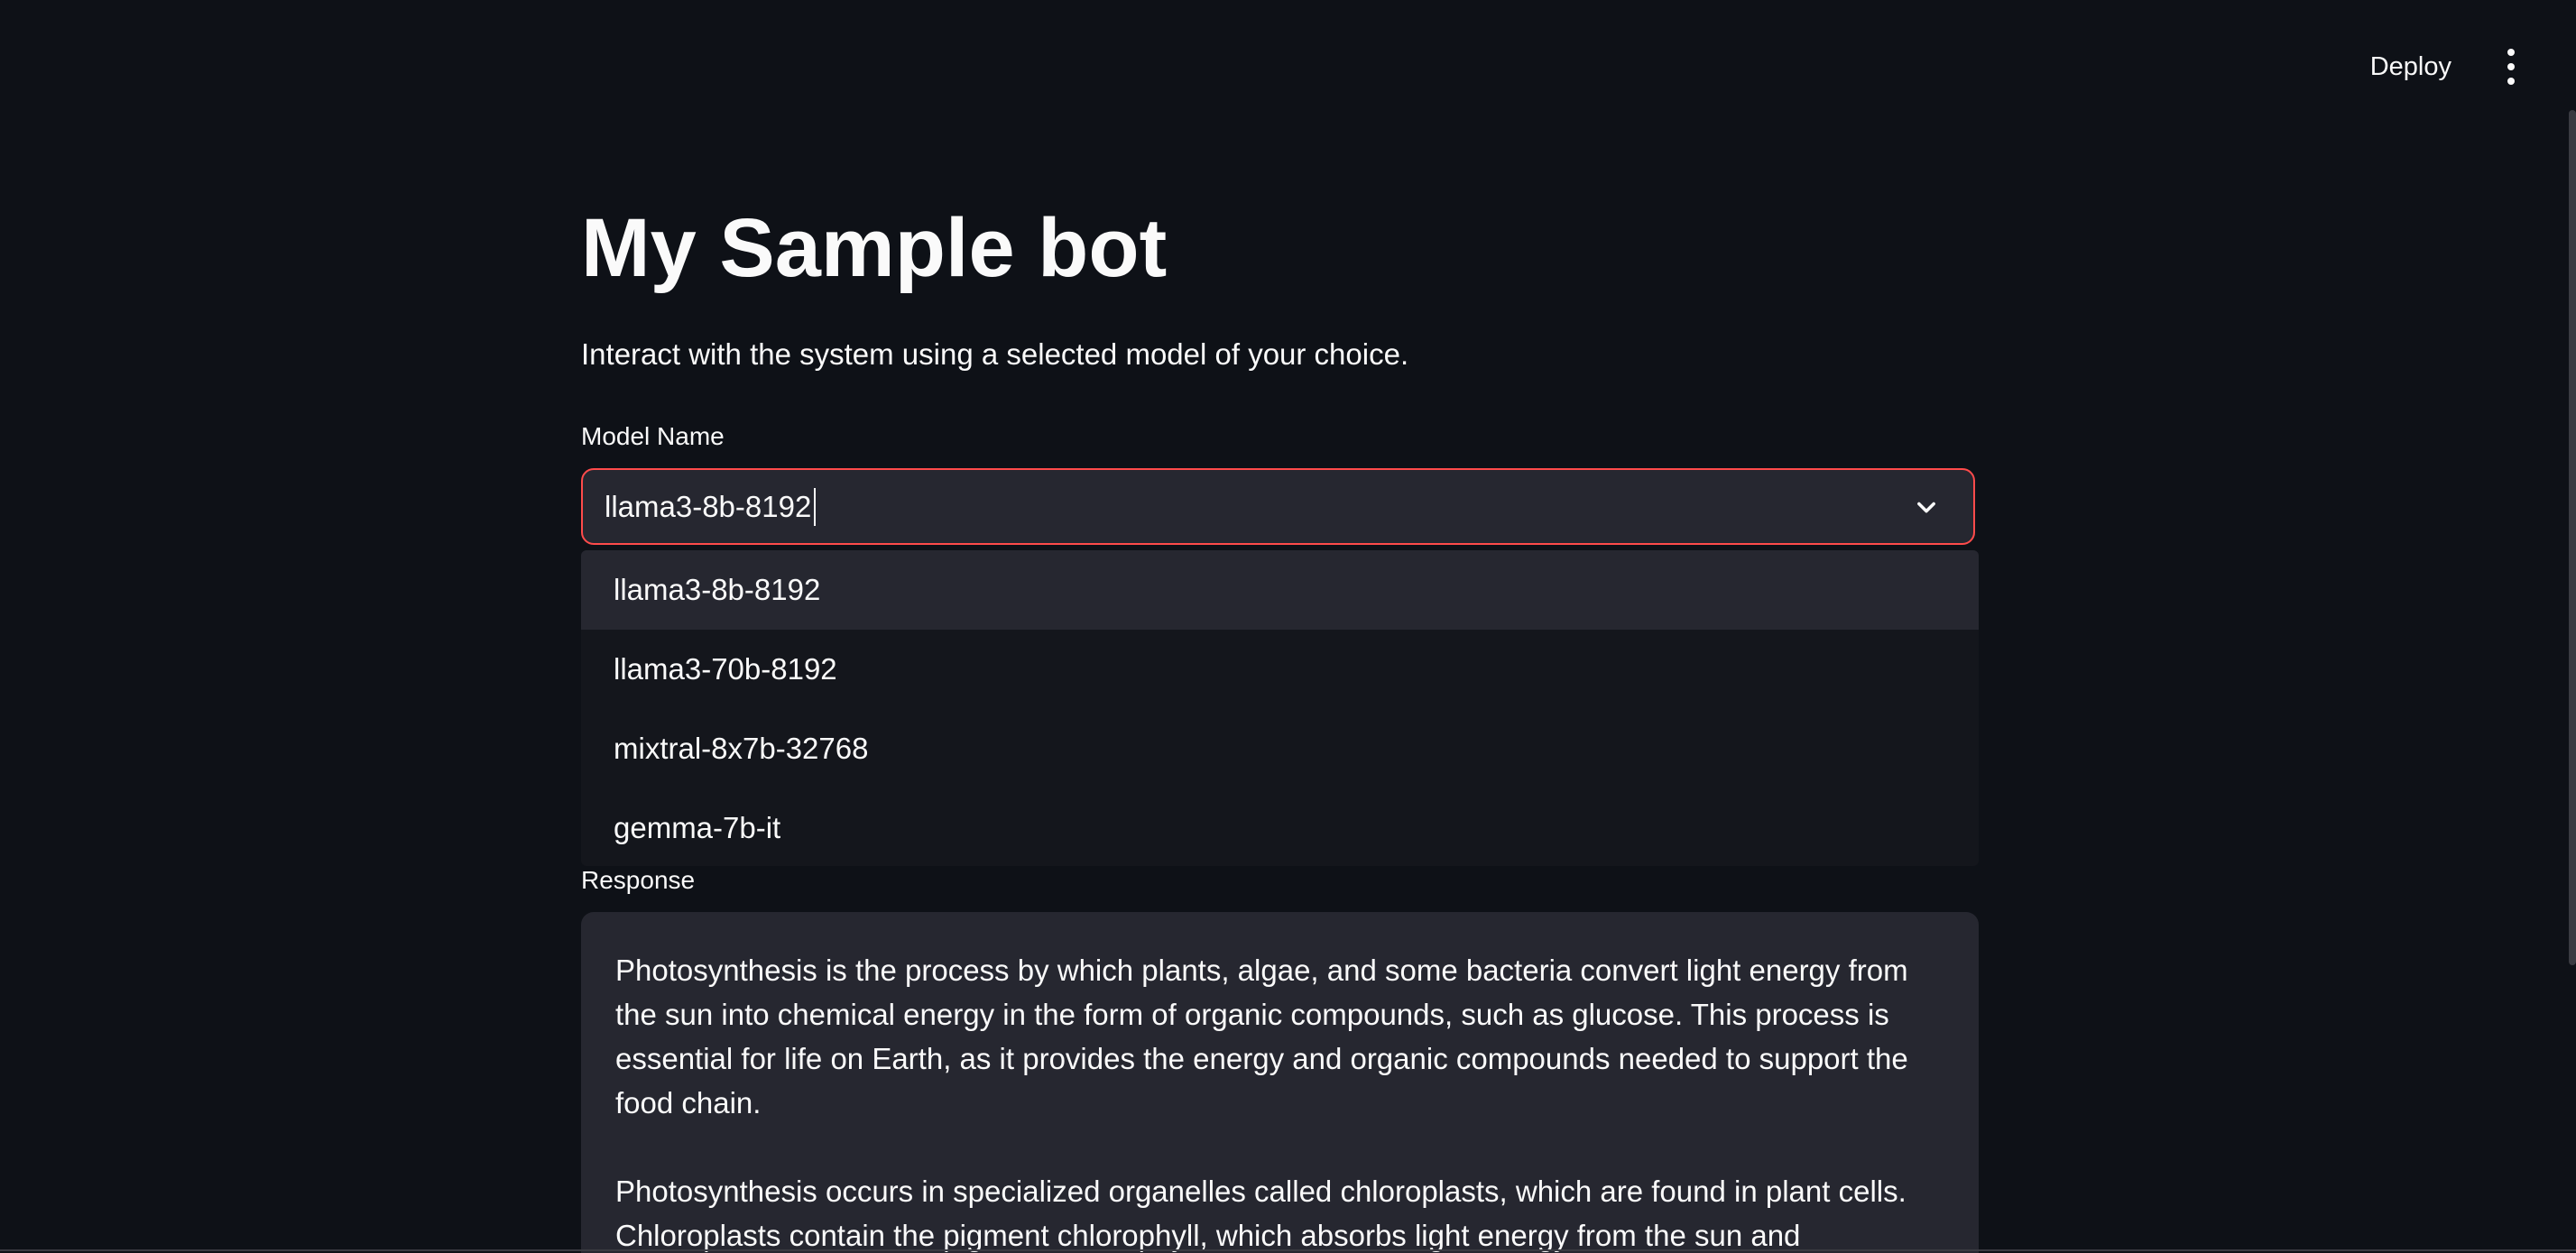 The image size is (2576, 1253). What do you see at coordinates (2572, 537) in the screenshot?
I see `page-scrollbar` at bounding box center [2572, 537].